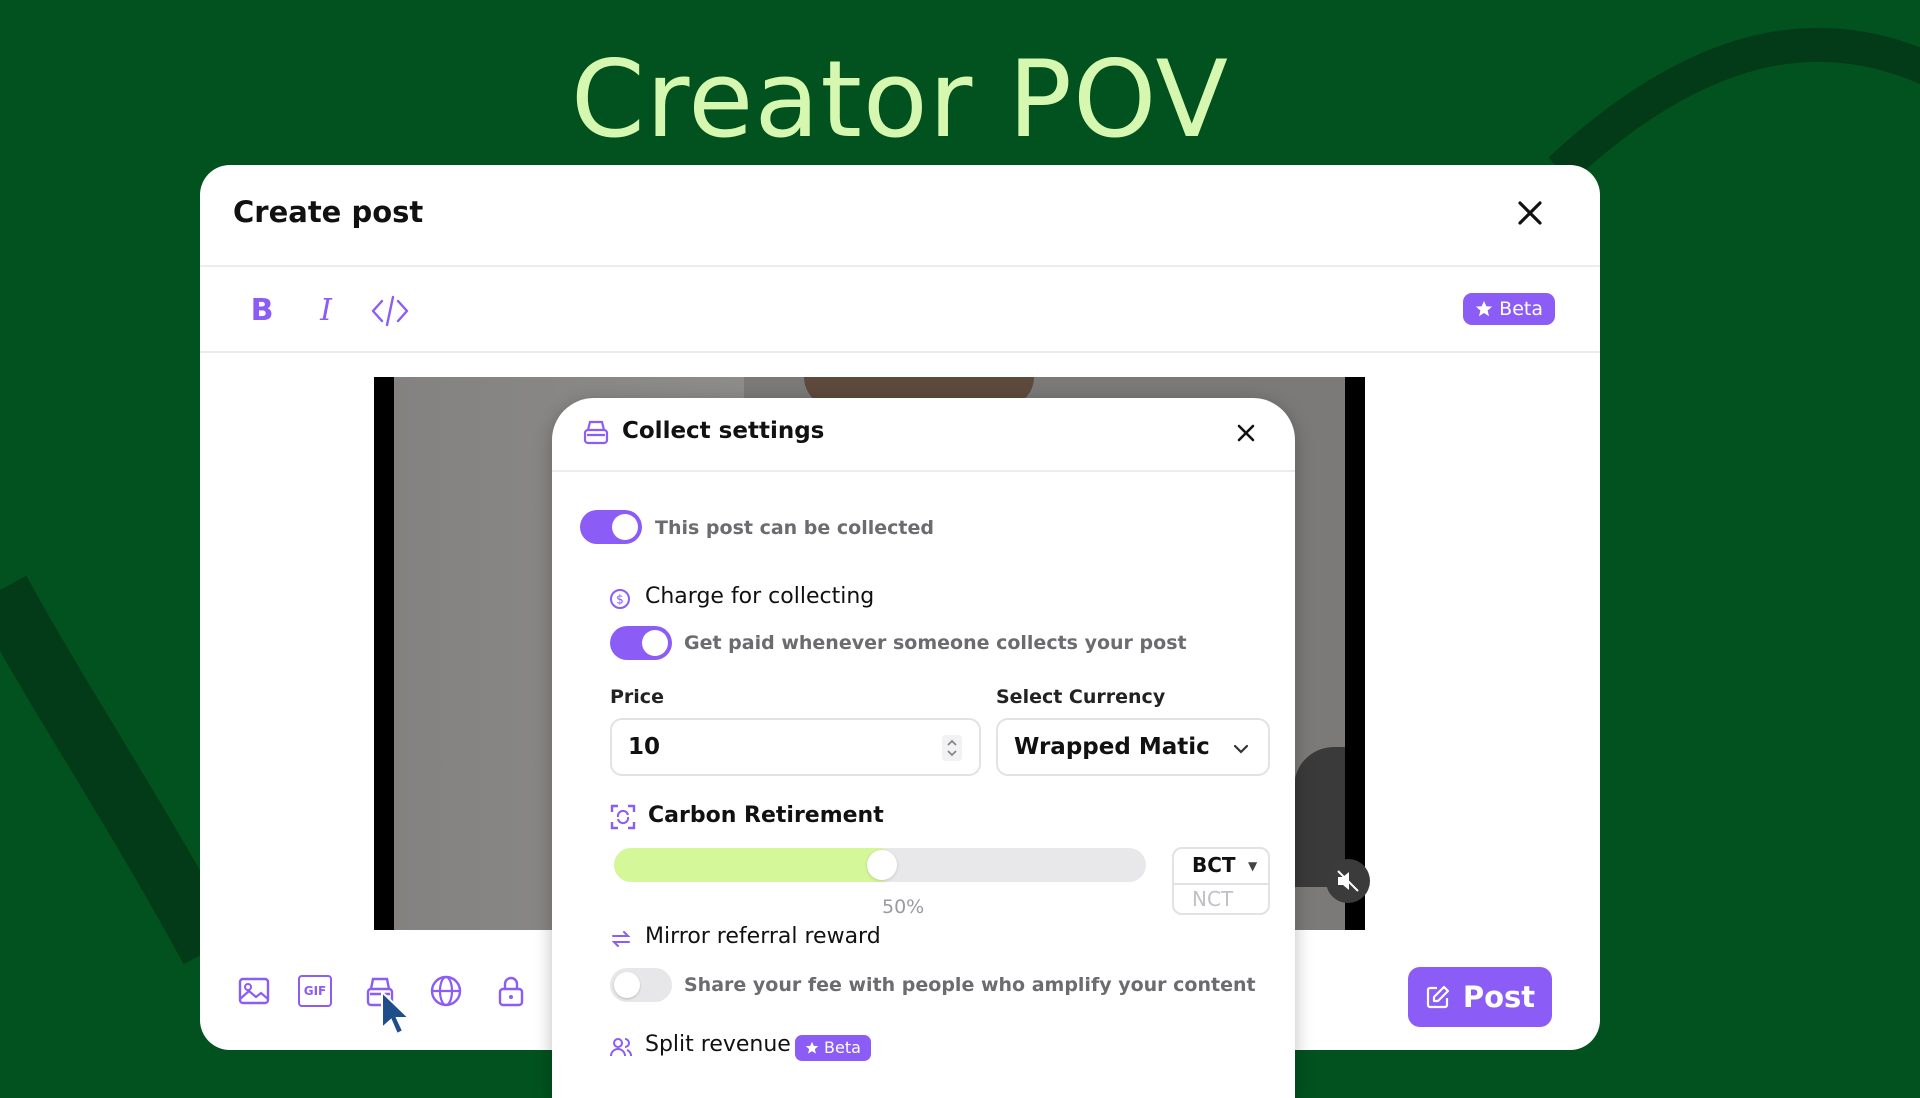 The width and height of the screenshot is (1920, 1098). I want to click on post-button-label: Post, so click(1499, 997).